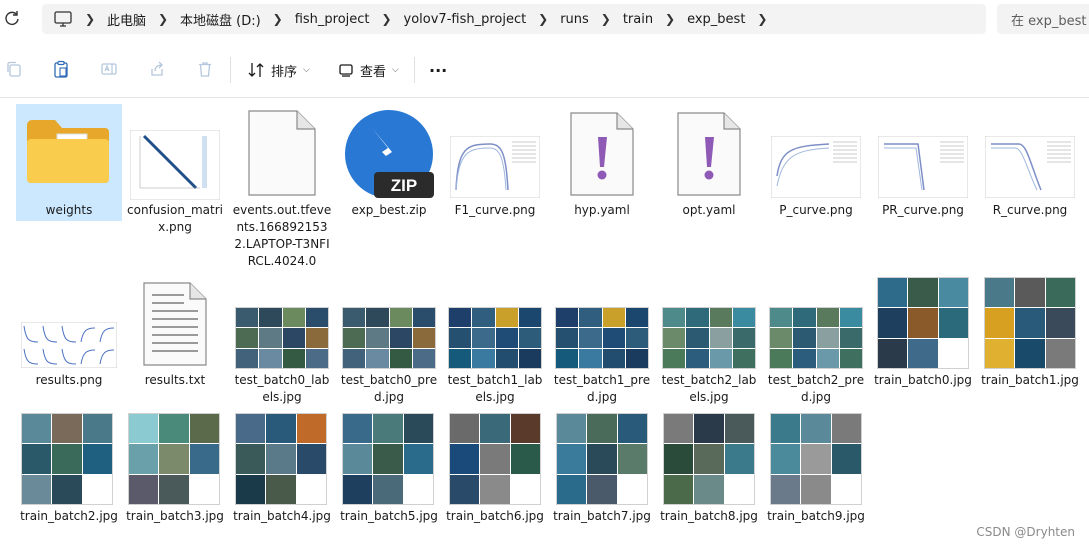 The height and width of the screenshot is (549, 1089). I want to click on view-button: 查看 ⌵, so click(368, 70).